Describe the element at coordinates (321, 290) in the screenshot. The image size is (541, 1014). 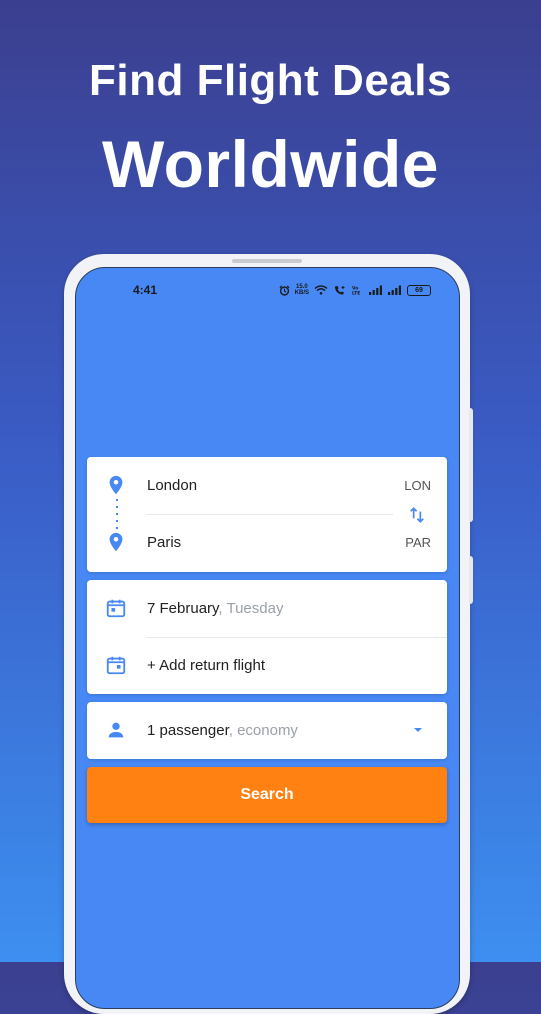
I see `wifi-icon` at that location.